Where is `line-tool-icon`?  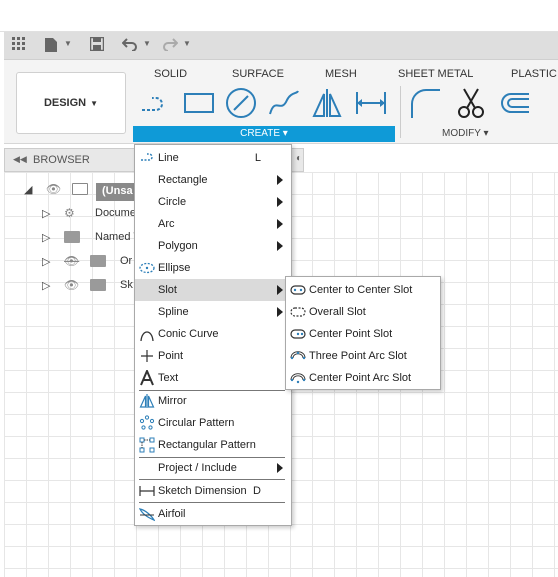
line-tool-icon is located at coordinates (155, 103).